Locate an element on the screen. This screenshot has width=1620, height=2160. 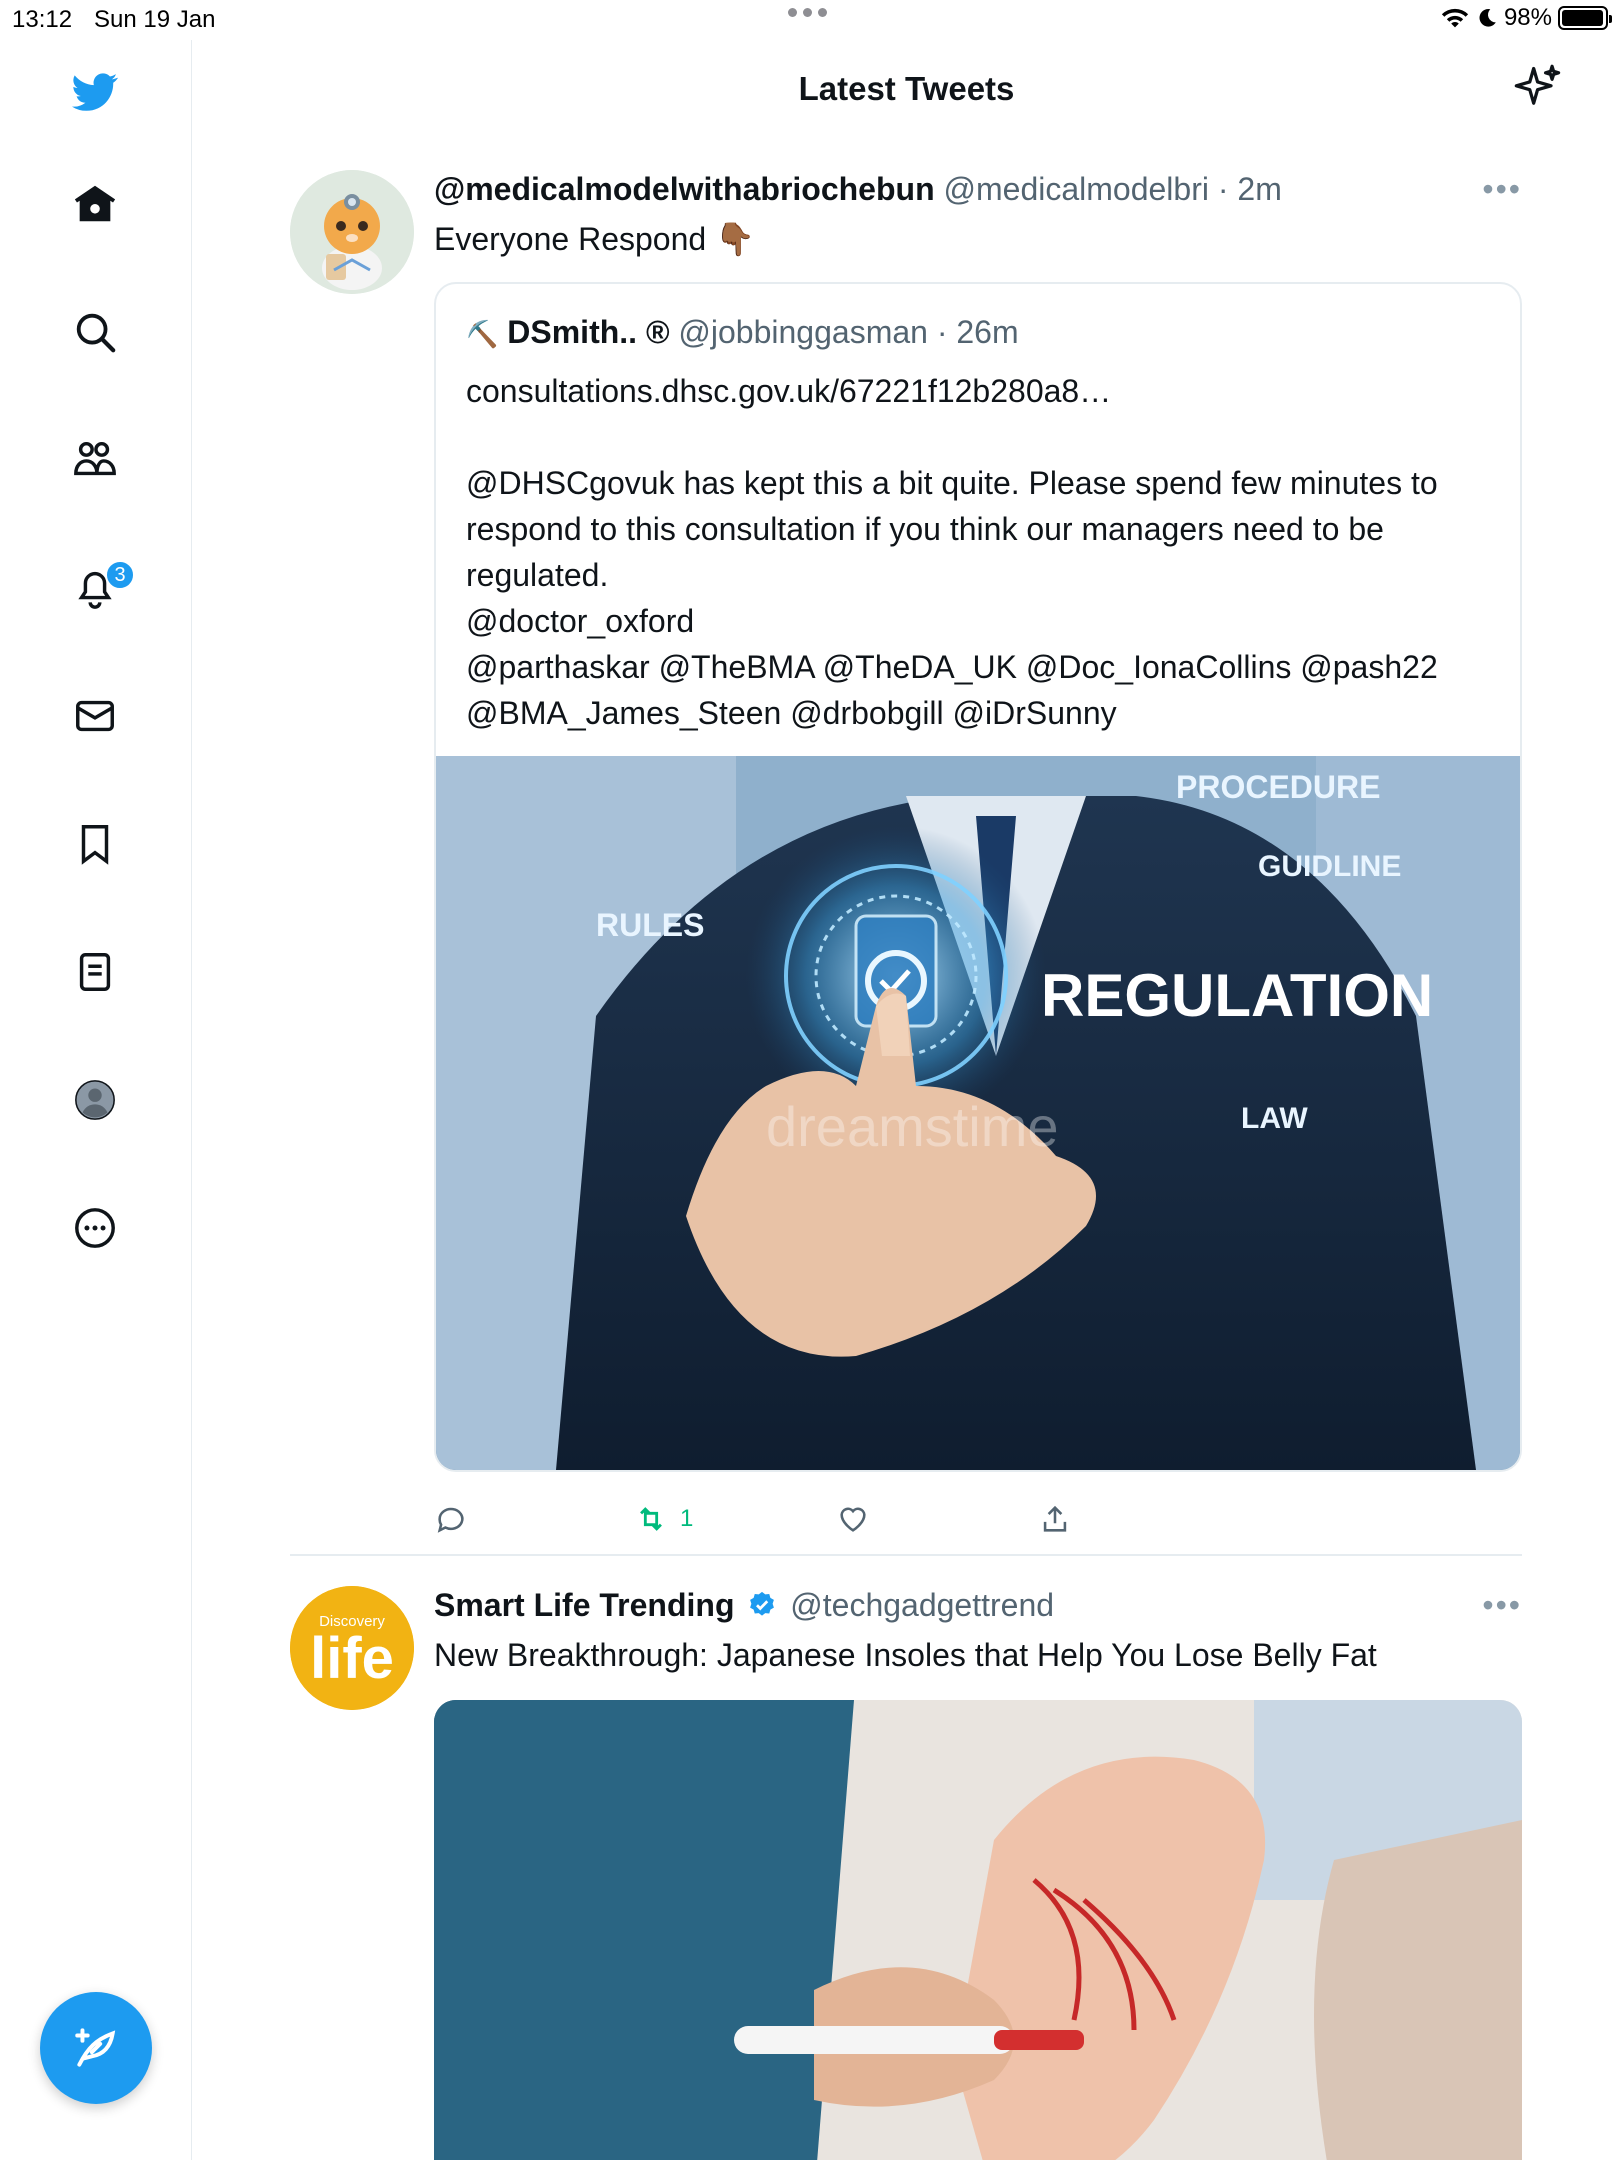
retweet-button: 1 is located at coordinates (663, 1519).